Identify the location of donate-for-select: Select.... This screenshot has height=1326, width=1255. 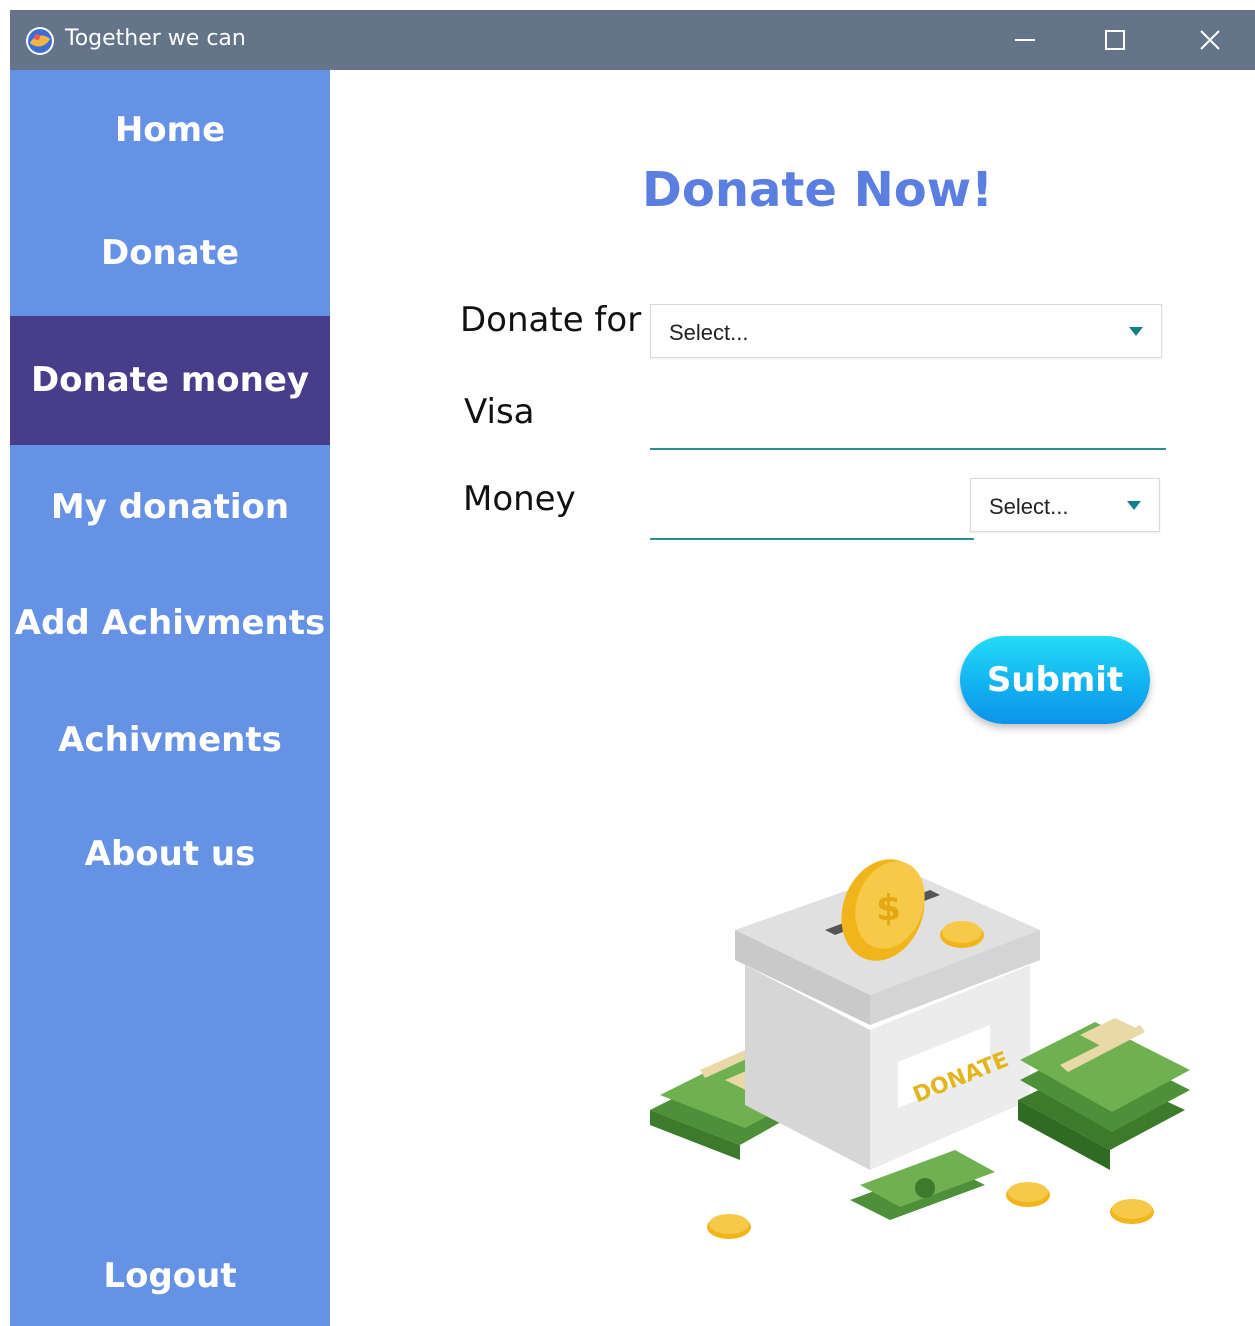
(906, 331).